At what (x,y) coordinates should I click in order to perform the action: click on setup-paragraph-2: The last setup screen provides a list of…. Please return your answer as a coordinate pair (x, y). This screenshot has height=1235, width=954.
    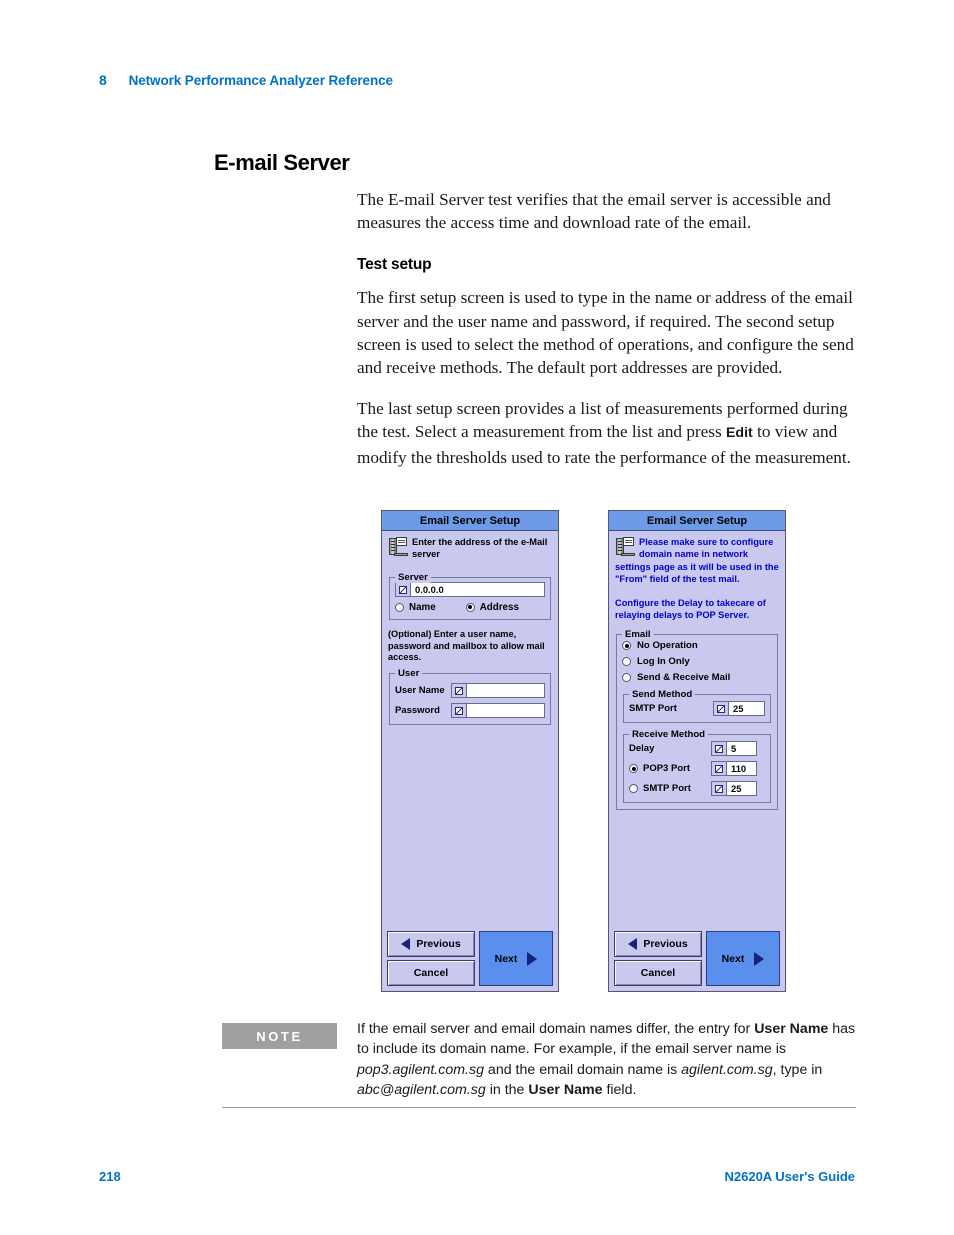
    Looking at the image, I should click on (607, 433).